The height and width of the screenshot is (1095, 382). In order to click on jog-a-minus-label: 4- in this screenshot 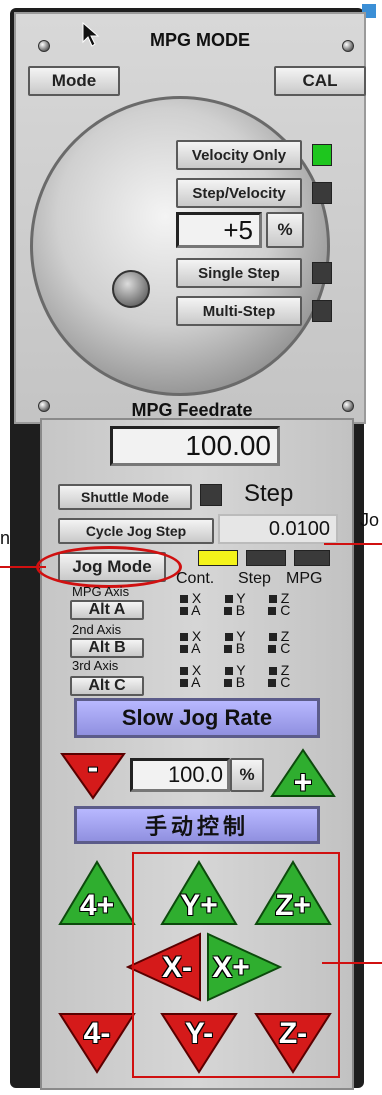, I will do `click(97, 1033)`.